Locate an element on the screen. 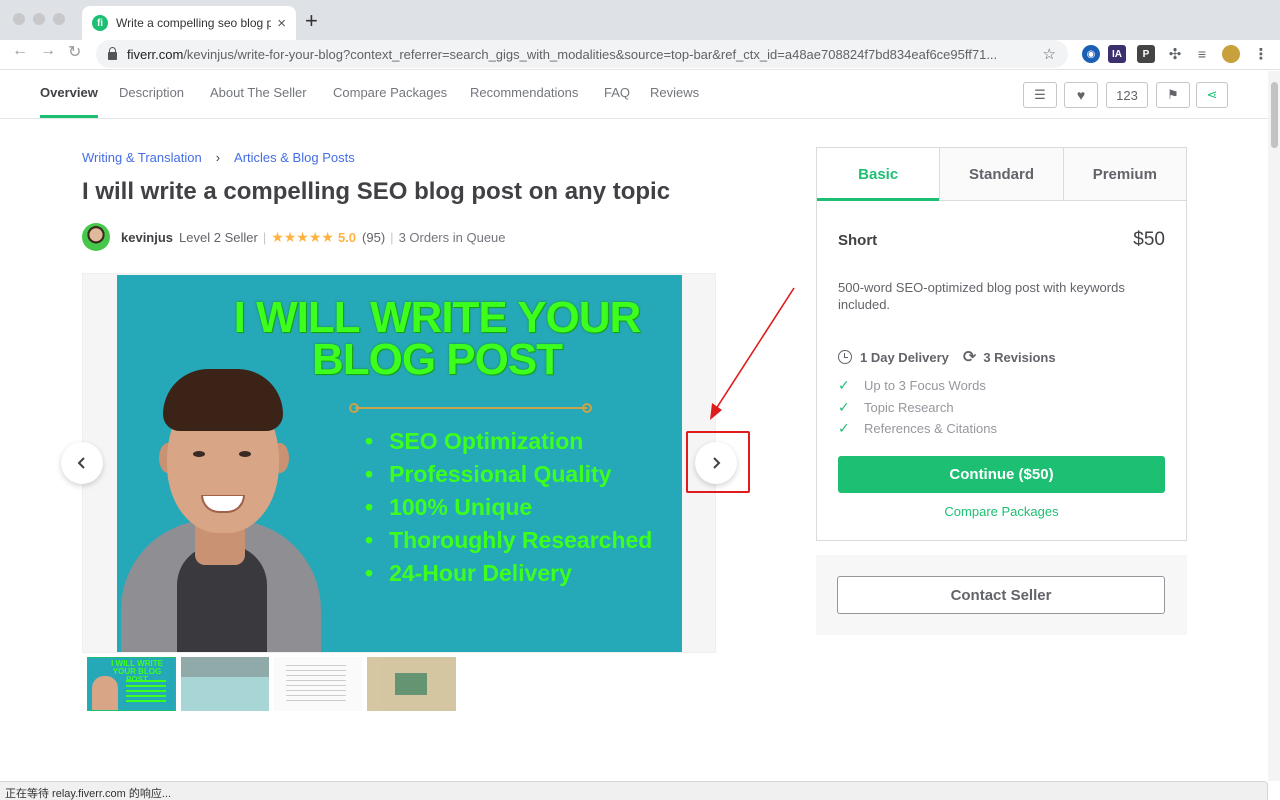  nav-description: Description is located at coordinates (151, 92).